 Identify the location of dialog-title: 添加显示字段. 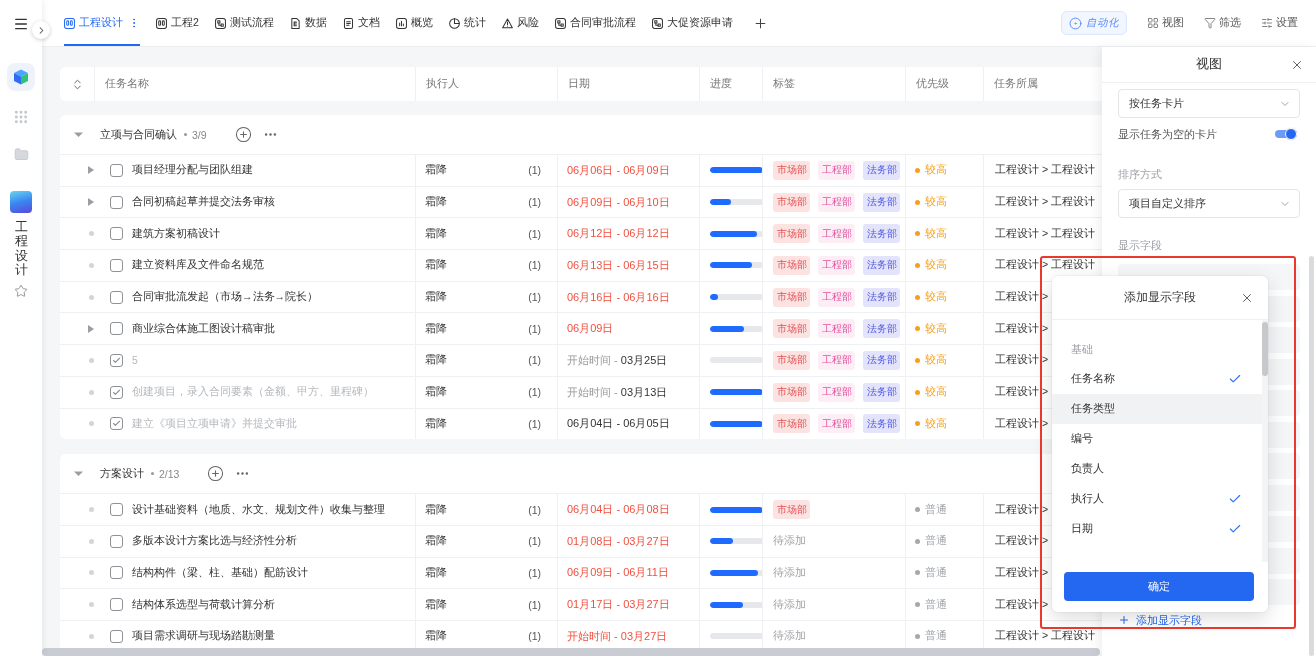
(1160, 297).